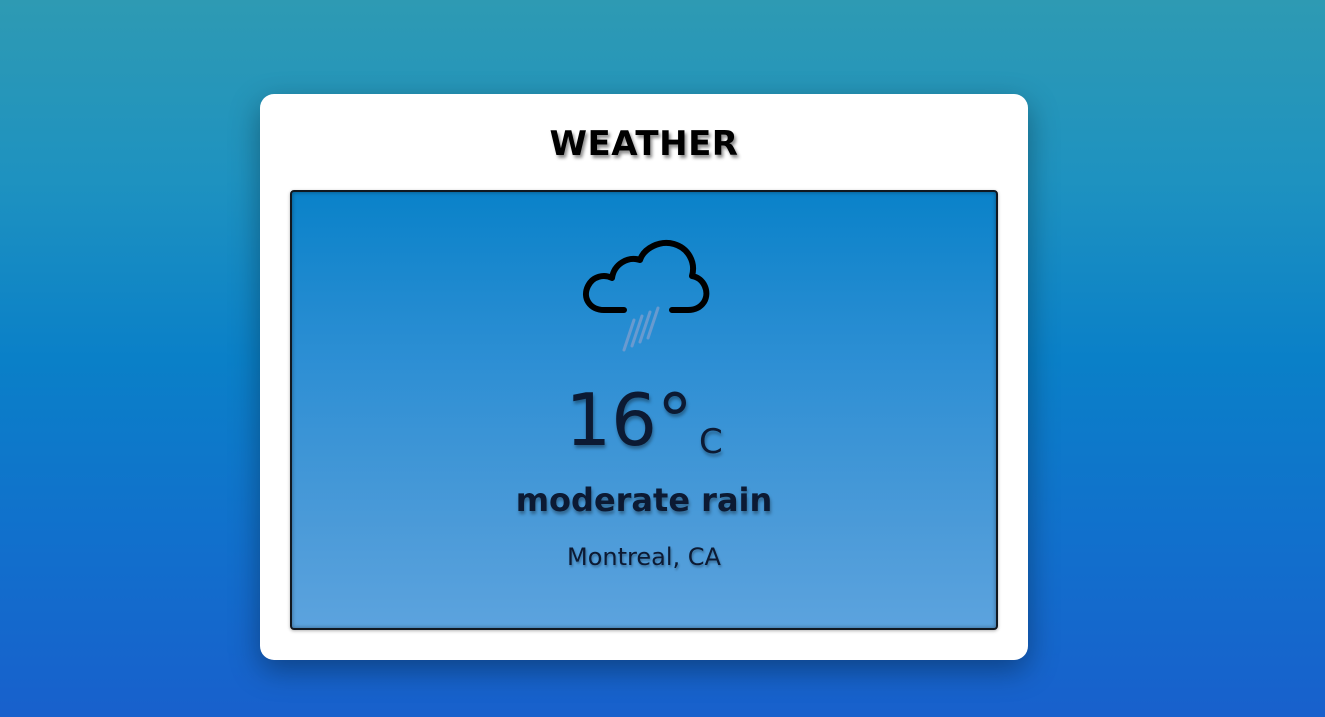 This screenshot has height=717, width=1325. I want to click on app-title: WEATHER, so click(644, 144).